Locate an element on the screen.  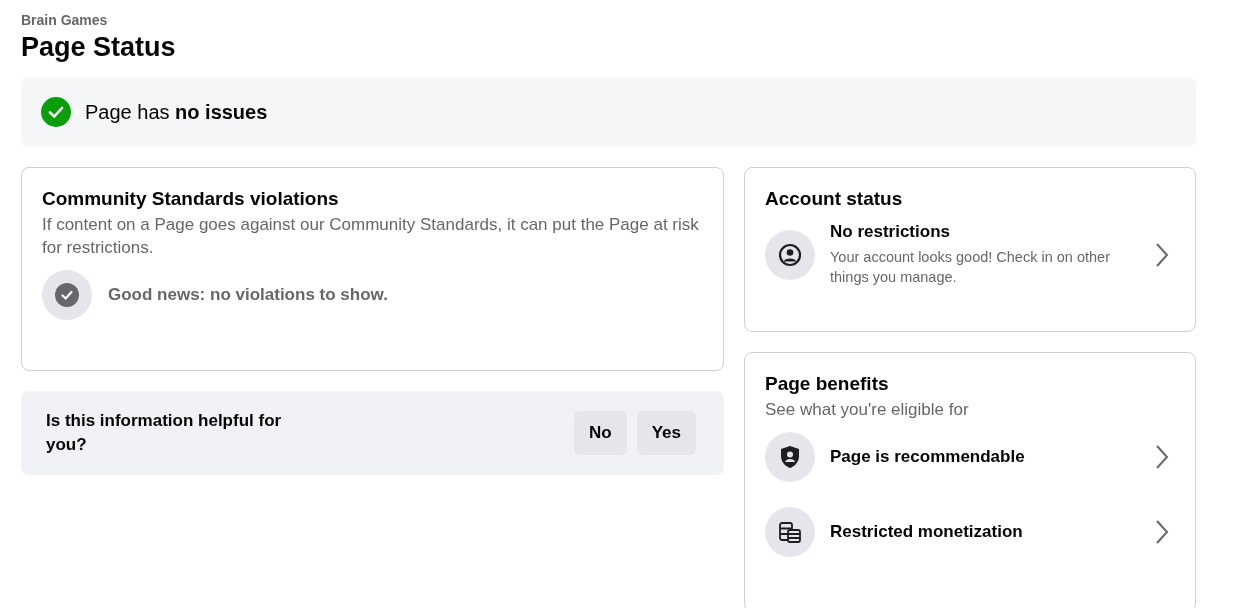
page-title: Page Status is located at coordinates (99, 47).